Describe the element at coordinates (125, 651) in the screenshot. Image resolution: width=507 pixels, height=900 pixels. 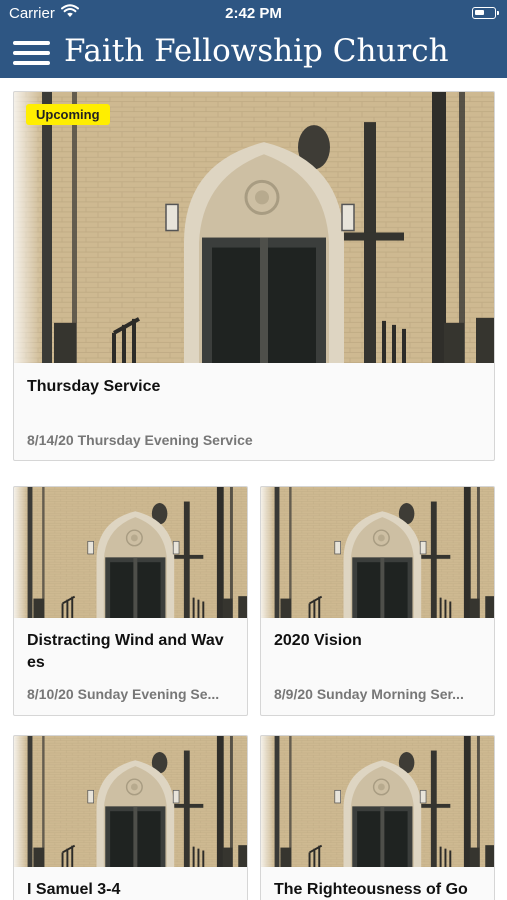
I see `card-title: Distracting Wind and Waves` at that location.